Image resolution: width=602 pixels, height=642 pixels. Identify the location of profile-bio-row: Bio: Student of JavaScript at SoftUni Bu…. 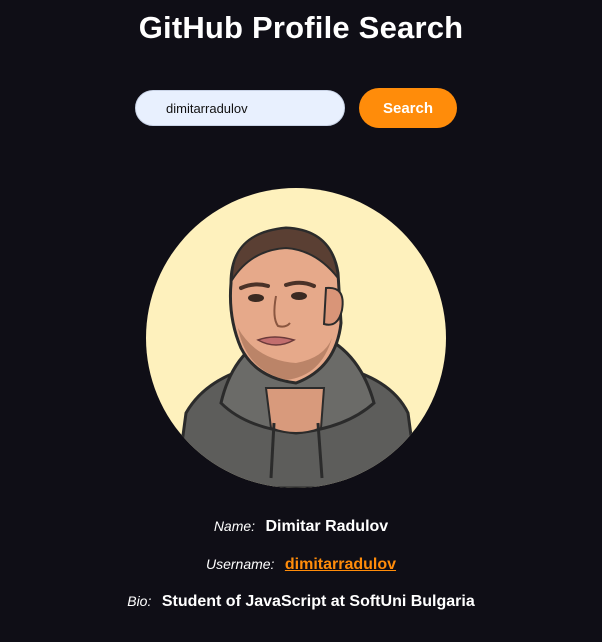
(301, 602).